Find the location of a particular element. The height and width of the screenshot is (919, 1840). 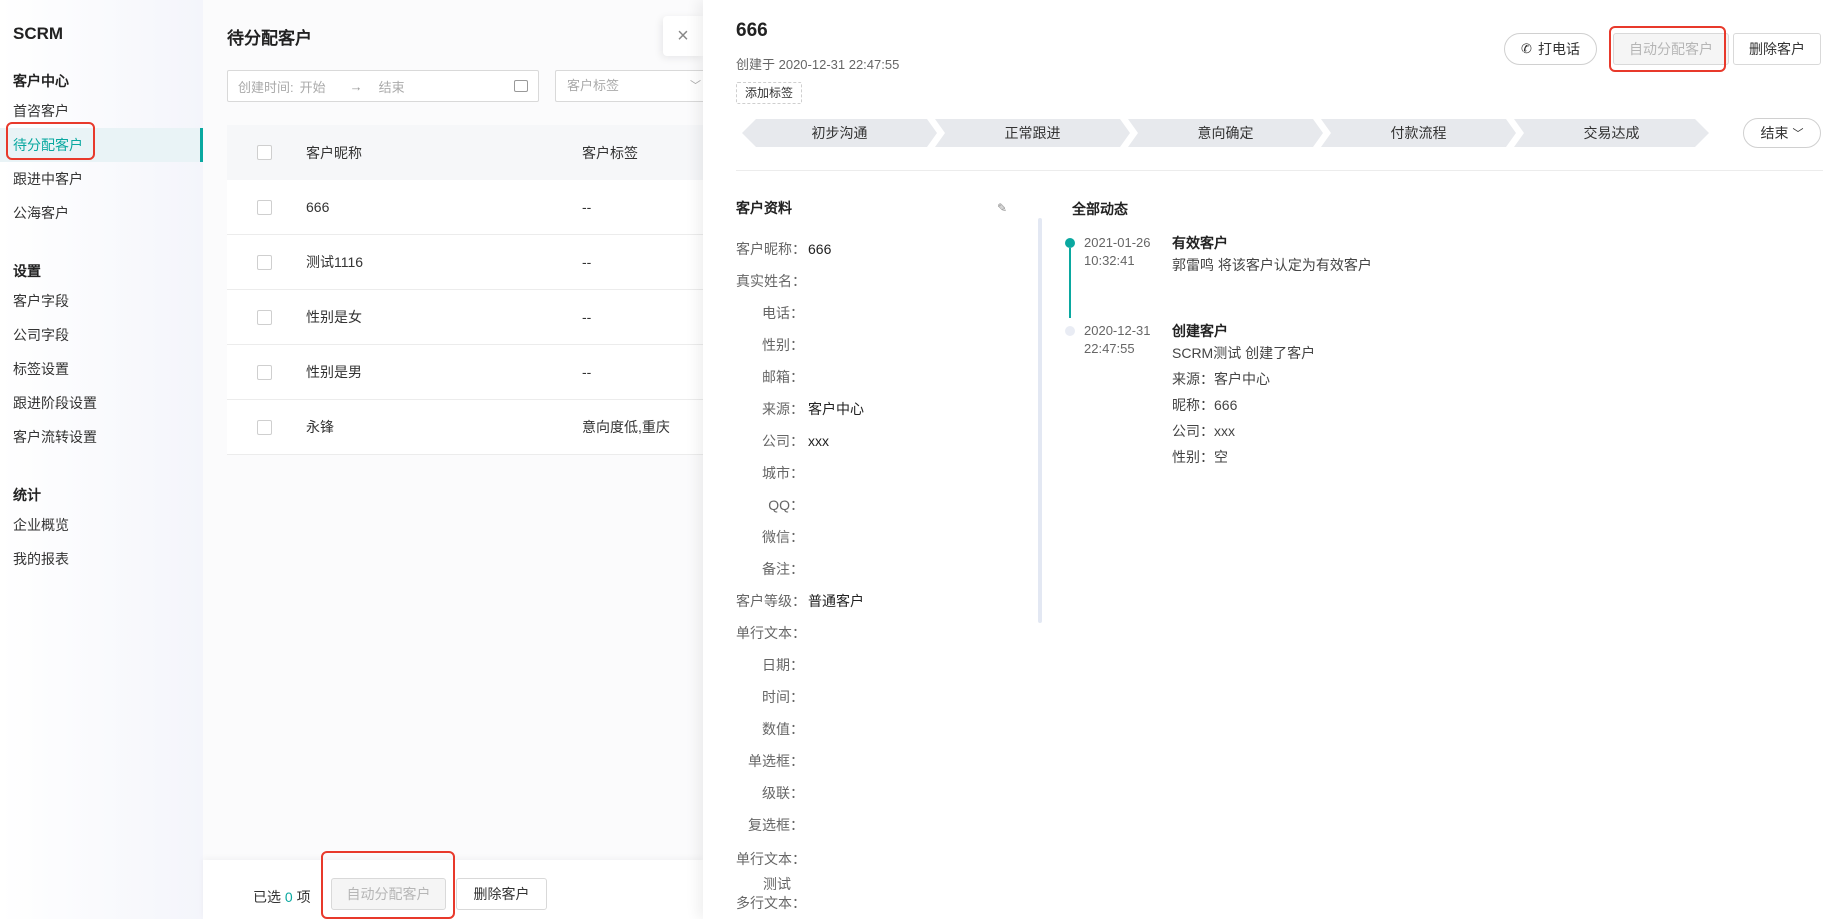

call-button: ✆ 打电话 is located at coordinates (1550, 49).